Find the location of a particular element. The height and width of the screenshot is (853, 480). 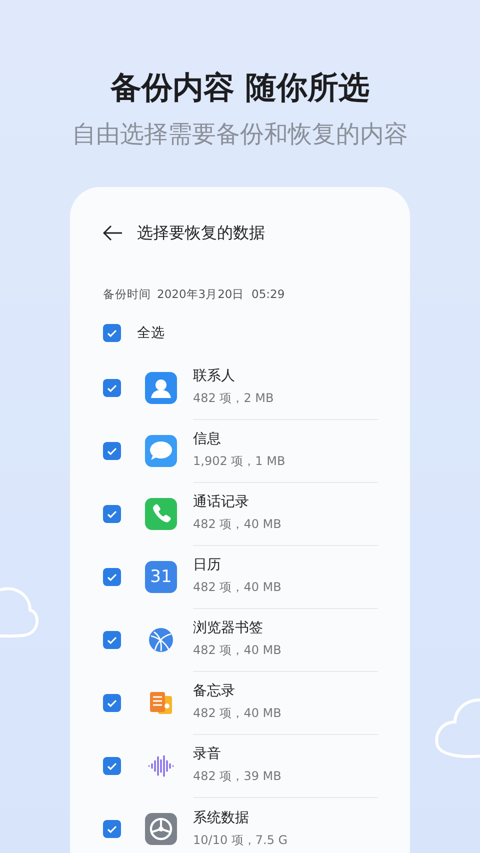

item-name: 通话记录 is located at coordinates (221, 502).